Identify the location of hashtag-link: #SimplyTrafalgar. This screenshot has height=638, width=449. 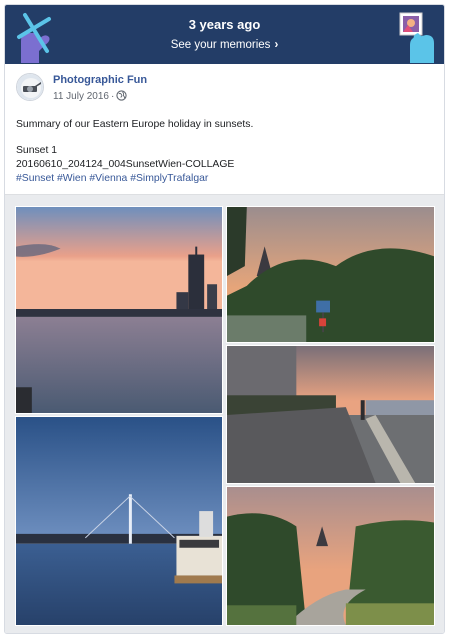
(169, 178).